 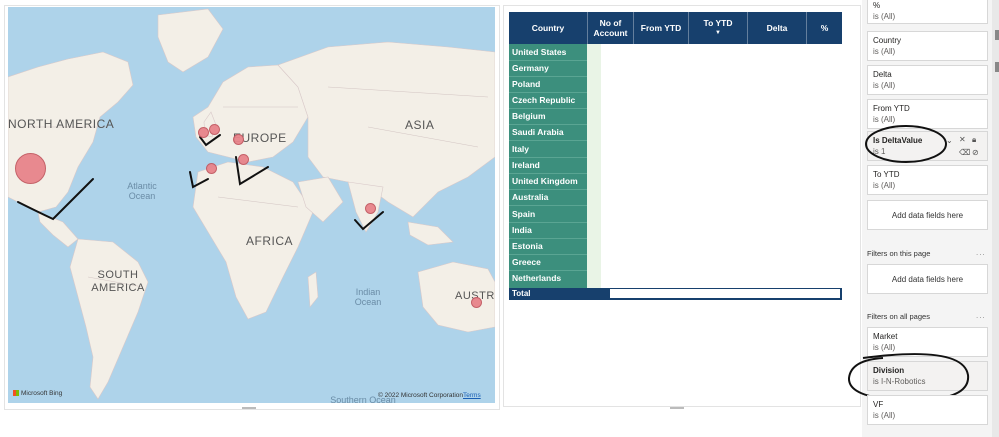 I want to click on table-row-country: Poland, so click(x=526, y=84).